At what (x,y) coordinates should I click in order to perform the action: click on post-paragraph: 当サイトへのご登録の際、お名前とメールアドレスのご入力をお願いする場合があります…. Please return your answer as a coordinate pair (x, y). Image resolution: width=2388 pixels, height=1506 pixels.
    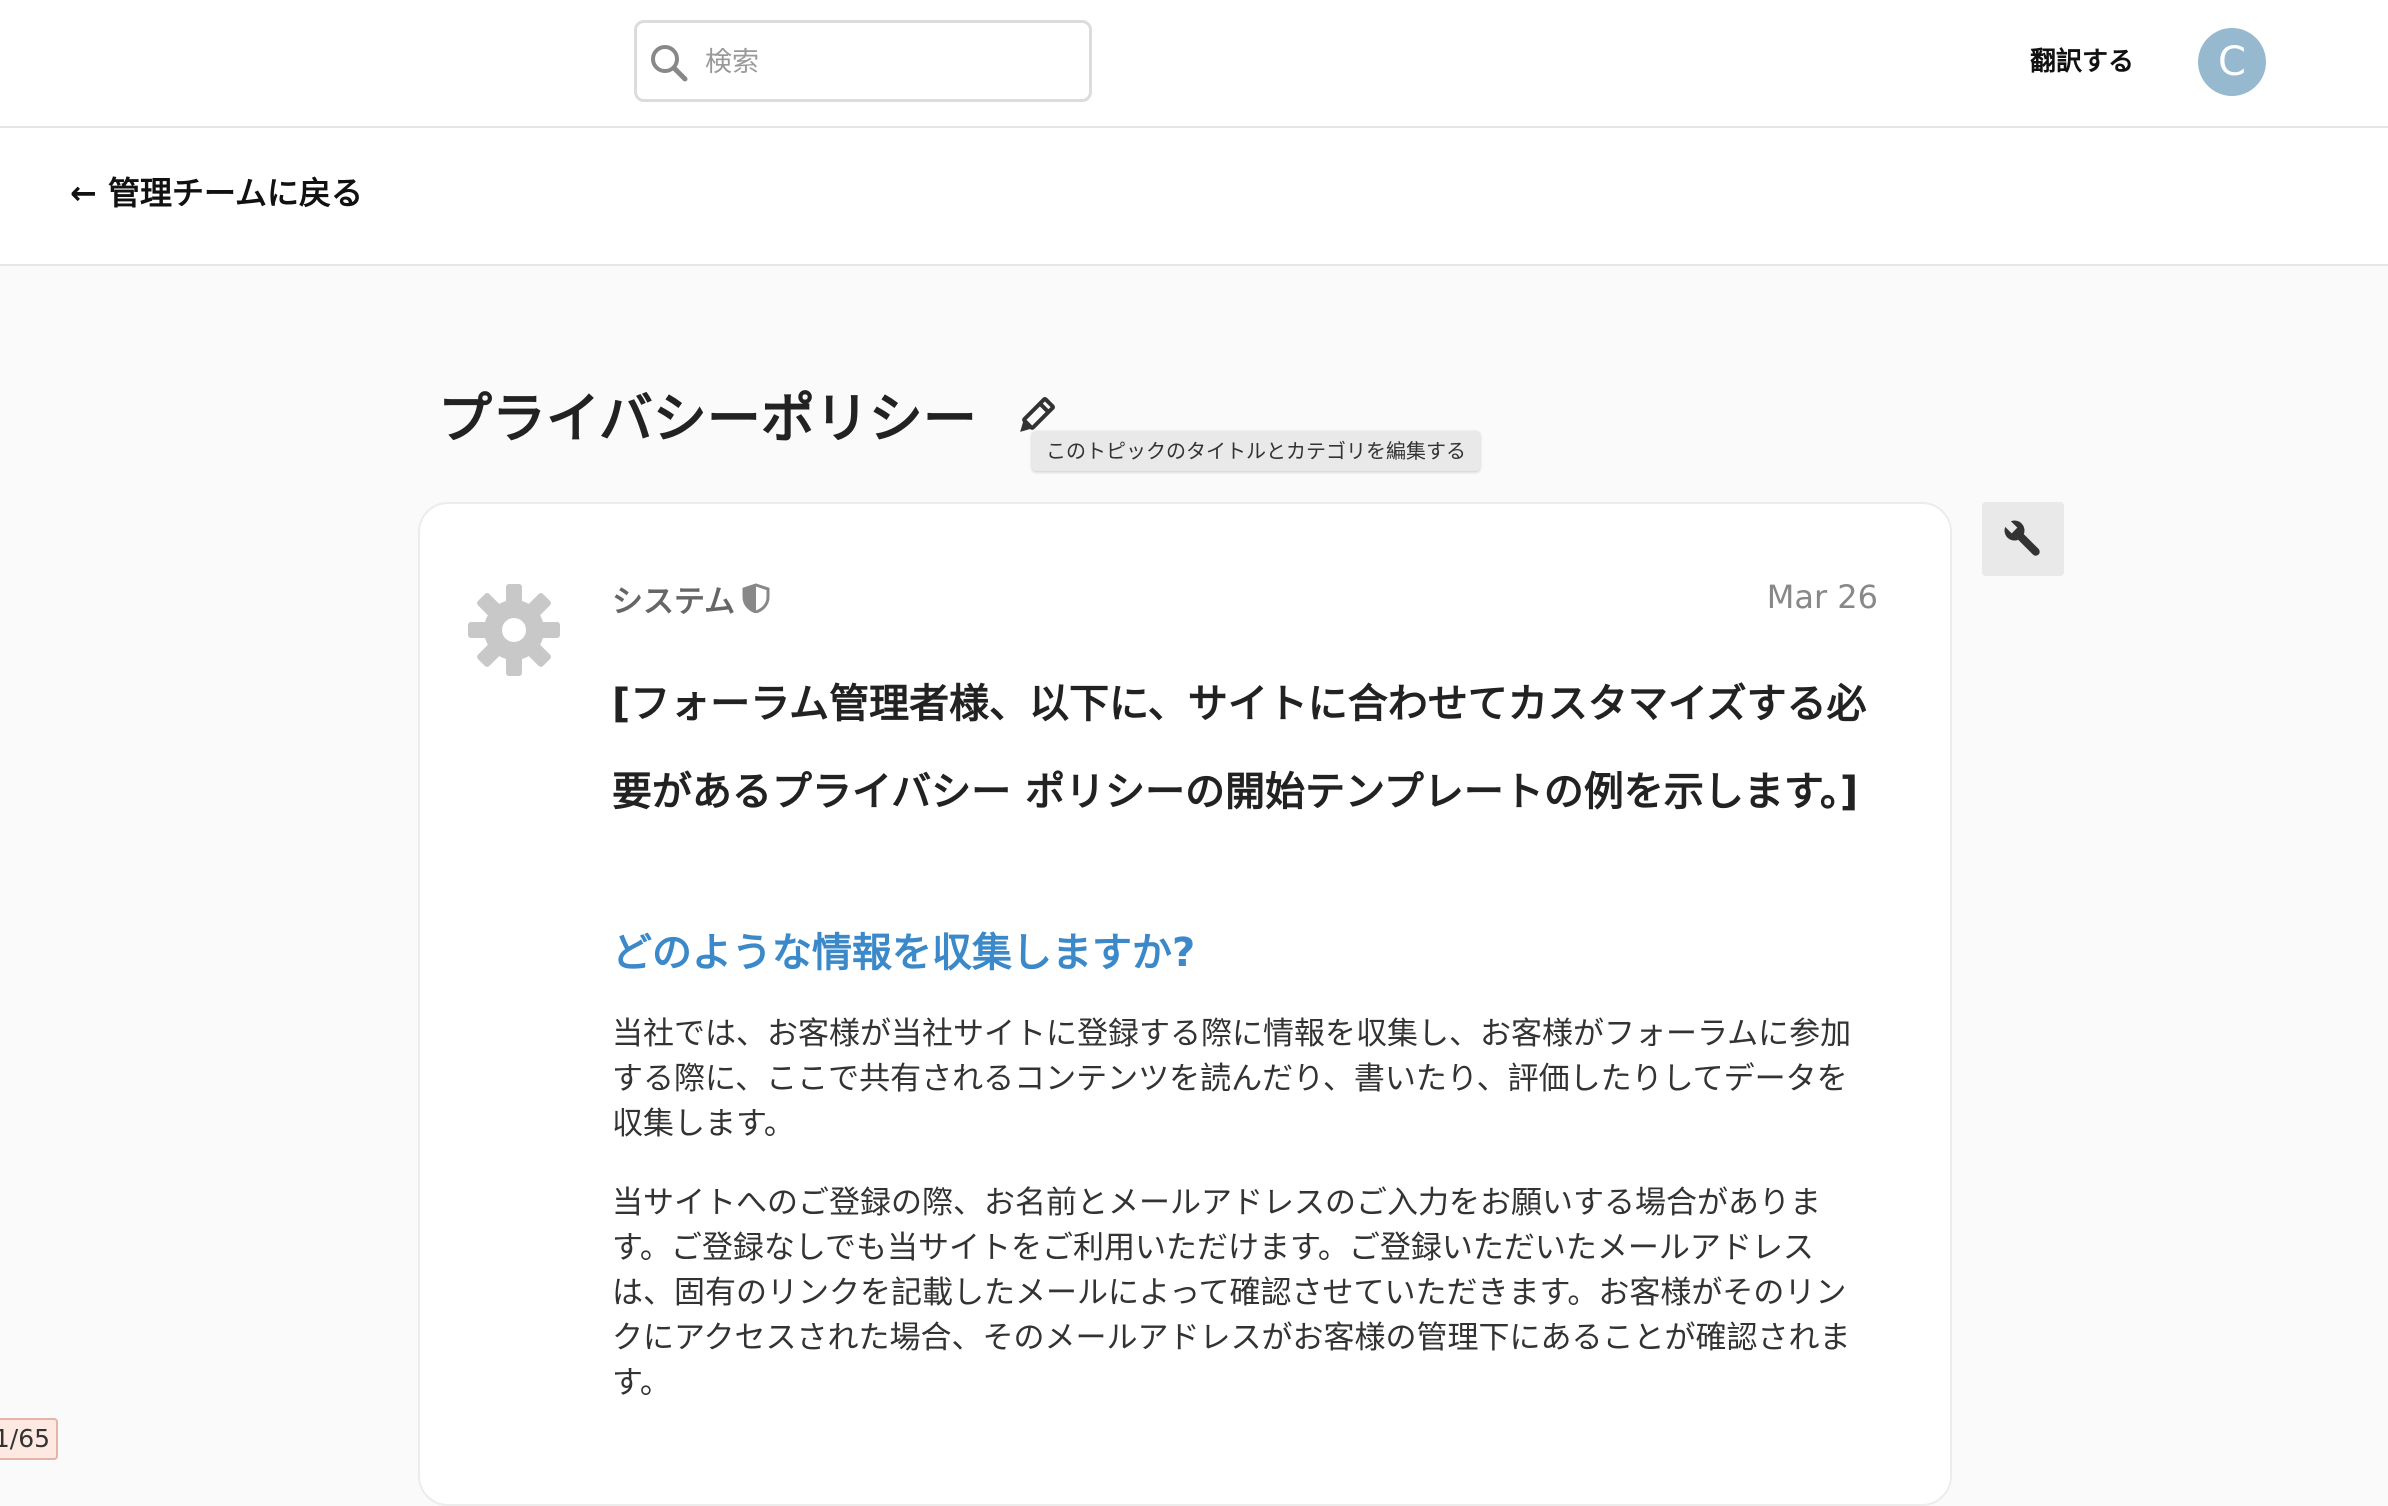
    Looking at the image, I should click on (1231, 1293).